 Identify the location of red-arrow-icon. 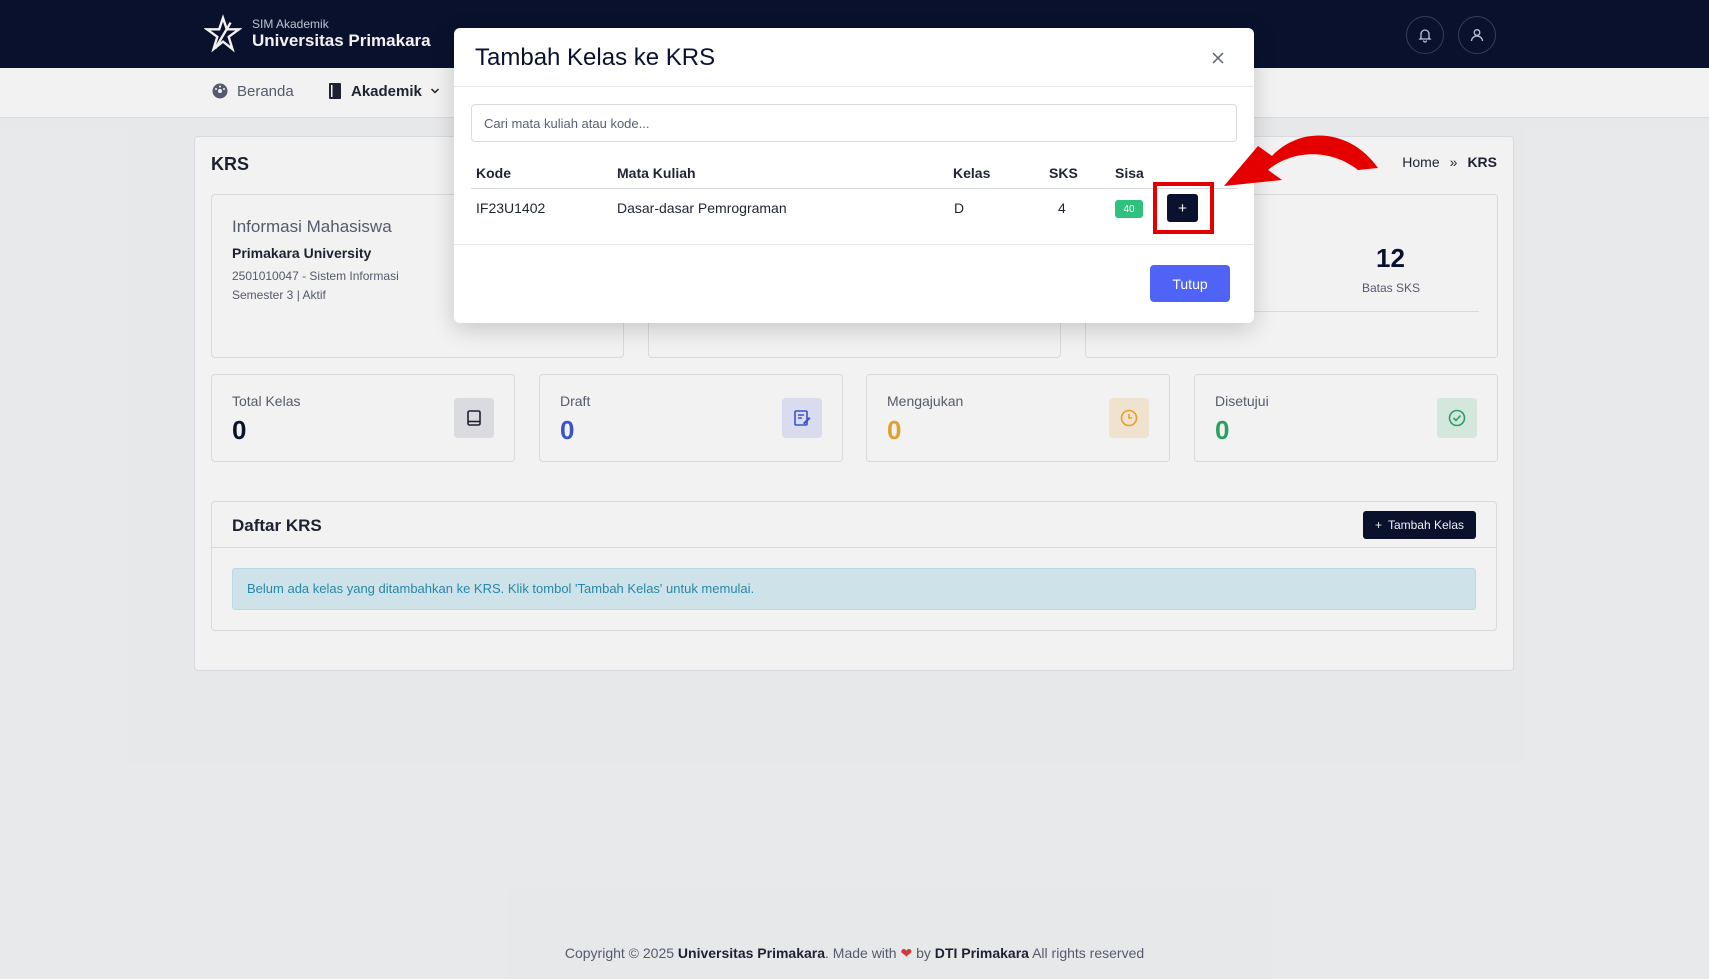
(1301, 160).